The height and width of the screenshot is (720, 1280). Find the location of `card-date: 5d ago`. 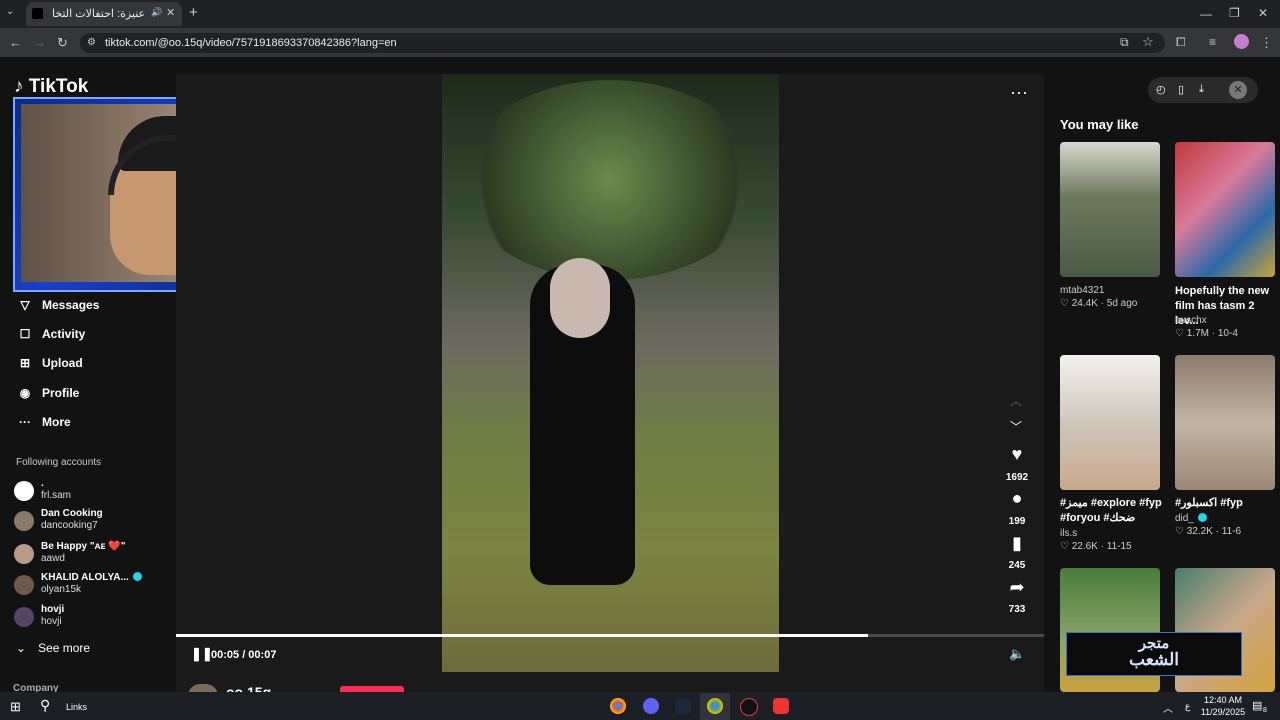

card-date: 5d ago is located at coordinates (1122, 303).